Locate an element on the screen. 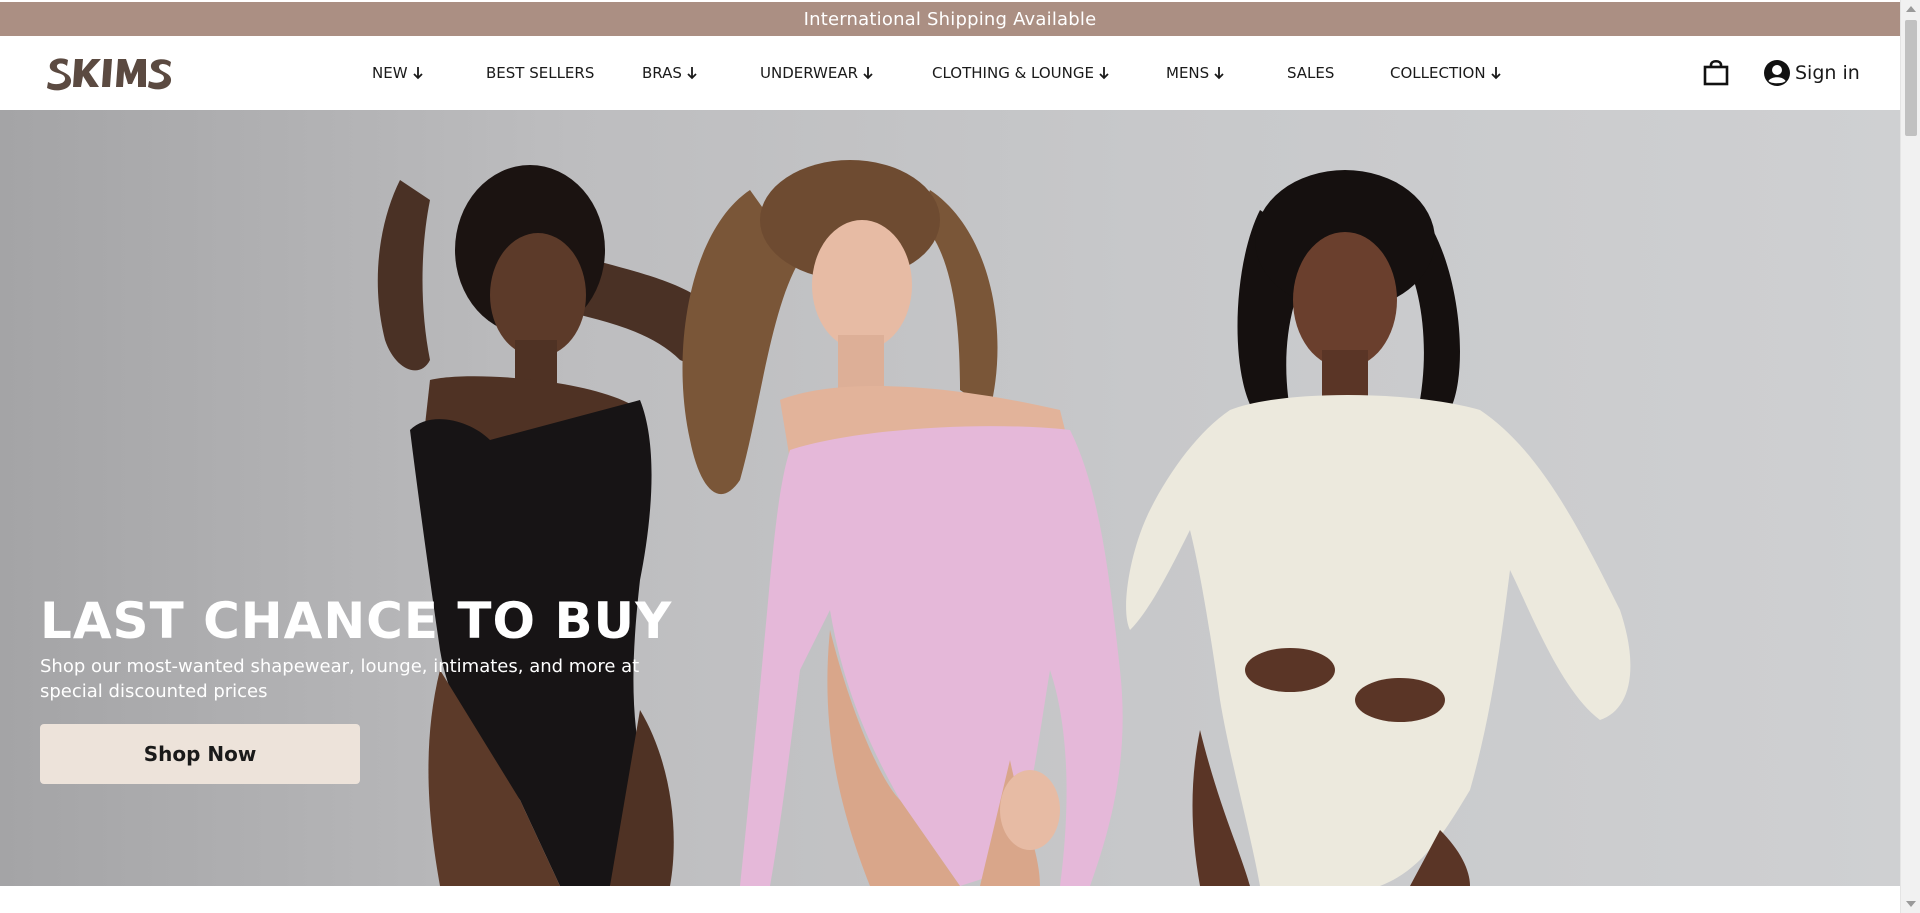 This screenshot has width=1920, height=913. nav-item-bras: BRAS is located at coordinates (669, 73).